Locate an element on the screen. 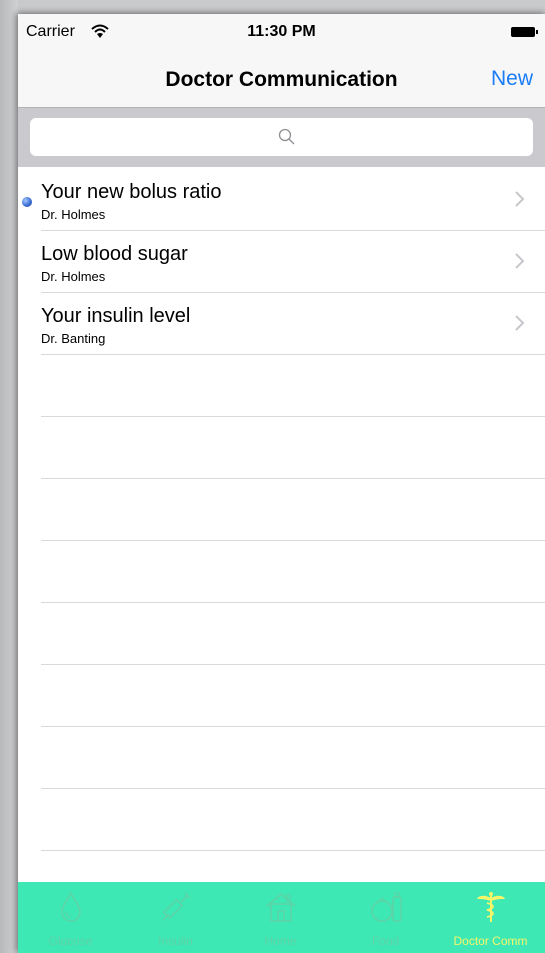  syringe-icon is located at coordinates (176, 906).